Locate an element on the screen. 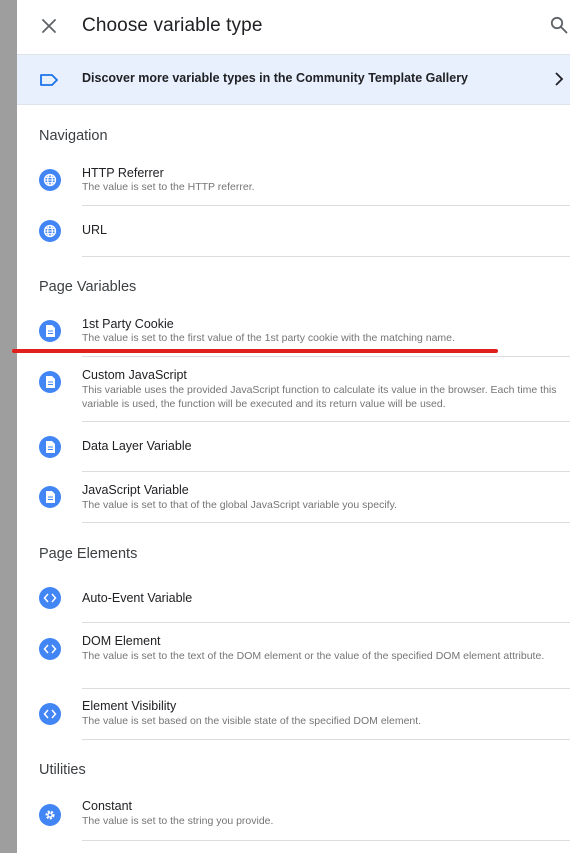 This screenshot has height=853, width=570. section-heading-page-variables: Page Variables is located at coordinates (88, 287).